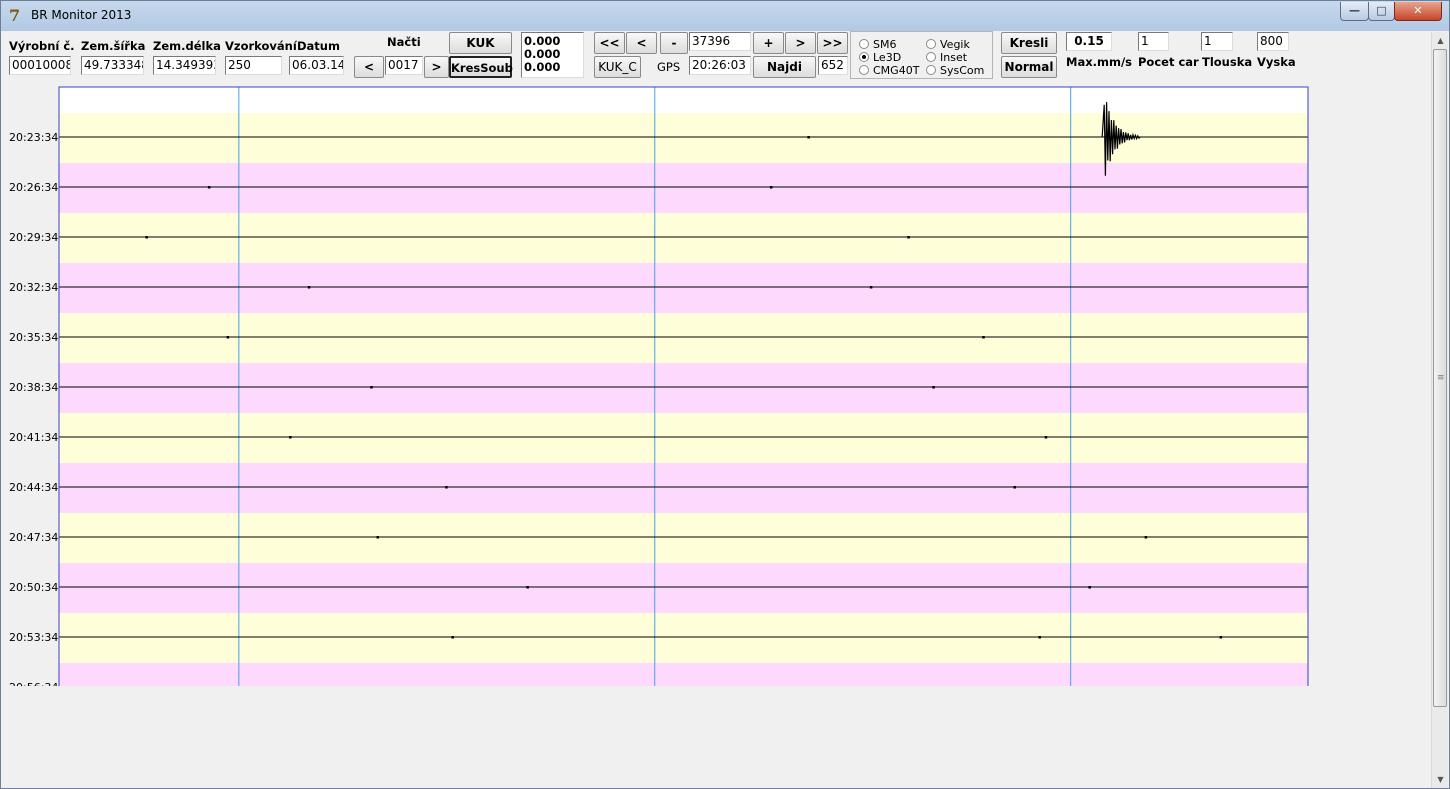 This screenshot has width=1450, height=789. What do you see at coordinates (1217, 41) in the screenshot?
I see `thickness-field: 1` at bounding box center [1217, 41].